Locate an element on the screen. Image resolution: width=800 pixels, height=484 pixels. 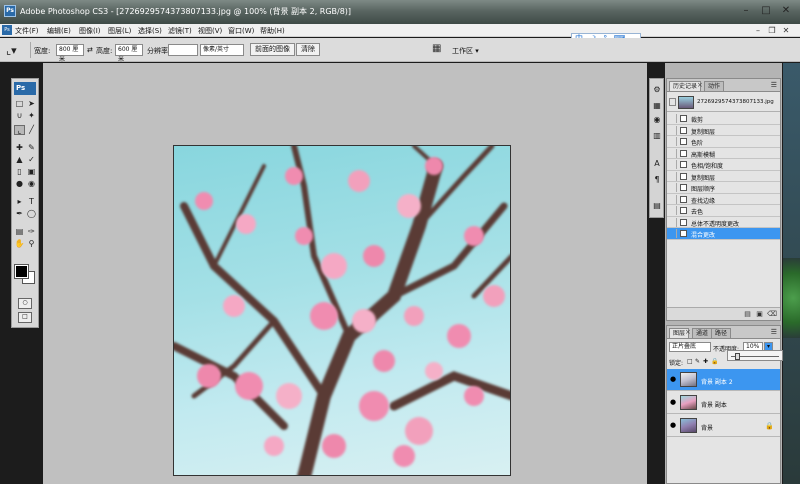
eraser-tool-icon: ▯ is located at coordinates (19, 172).